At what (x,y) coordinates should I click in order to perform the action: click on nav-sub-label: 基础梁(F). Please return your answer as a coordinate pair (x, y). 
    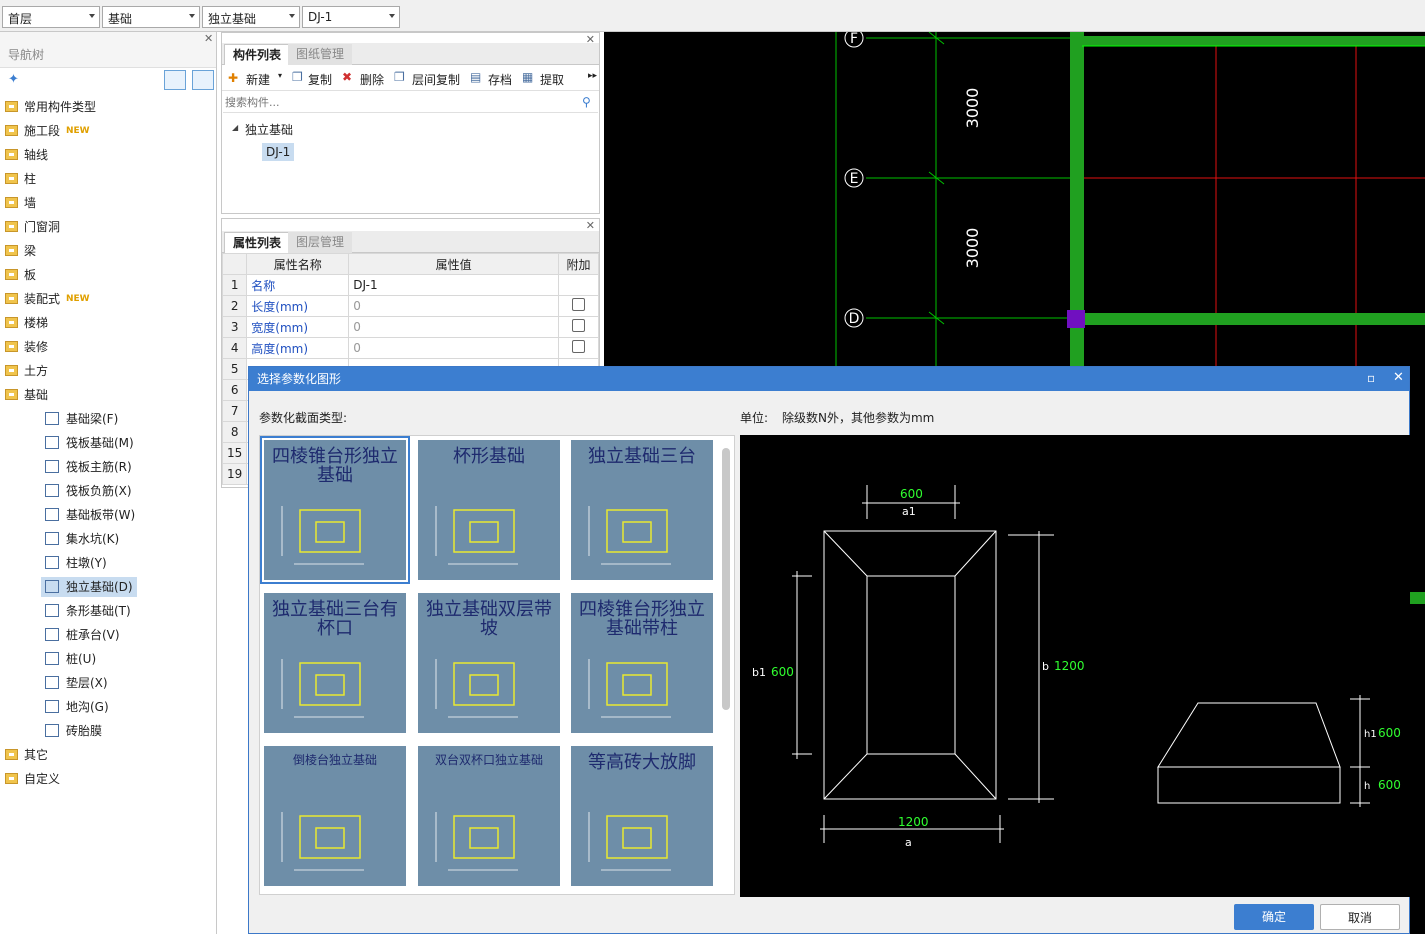
    Looking at the image, I should click on (92, 419).